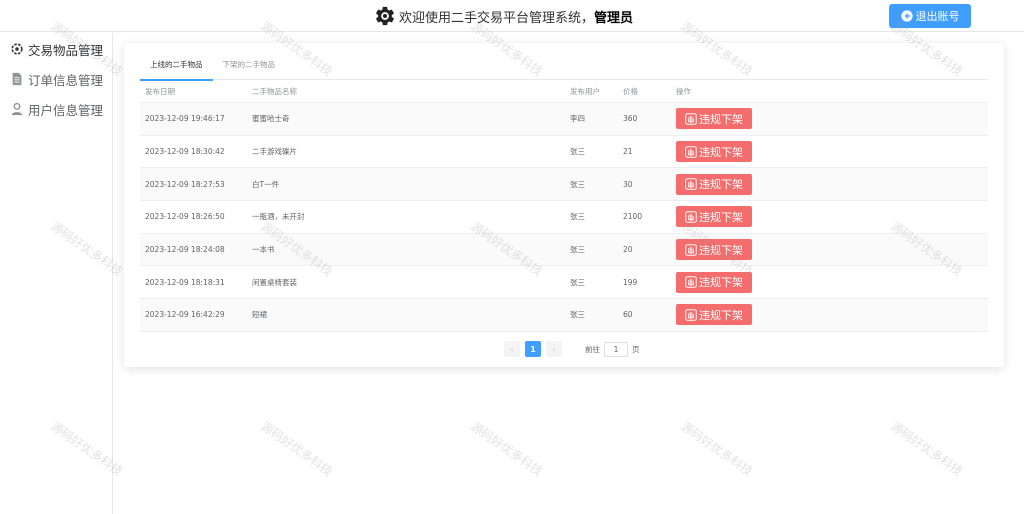 The height and width of the screenshot is (514, 1024). I want to click on user-icon, so click(17, 109).